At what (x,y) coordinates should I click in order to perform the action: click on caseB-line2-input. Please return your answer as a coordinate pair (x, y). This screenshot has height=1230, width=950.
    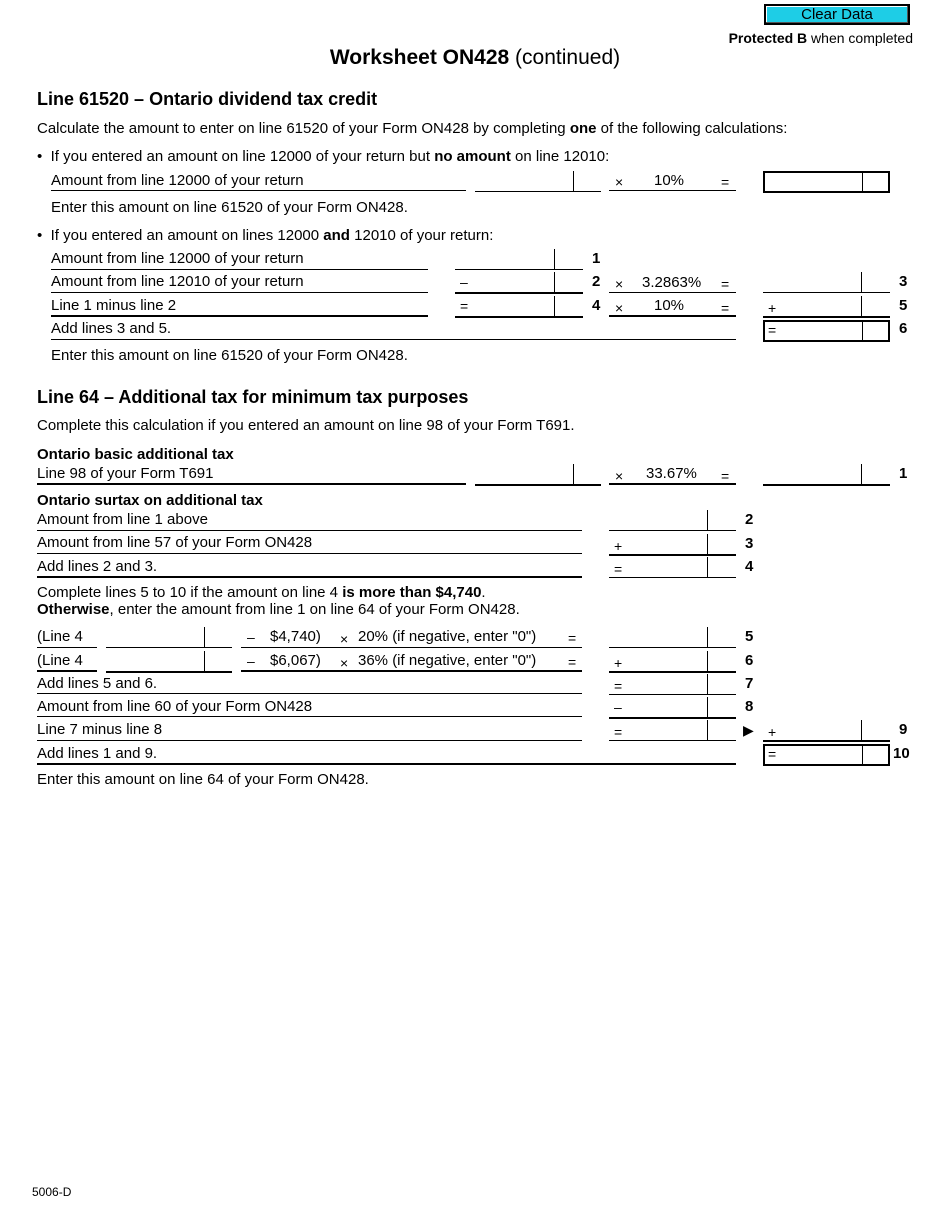
    Looking at the image, I should click on (519, 283).